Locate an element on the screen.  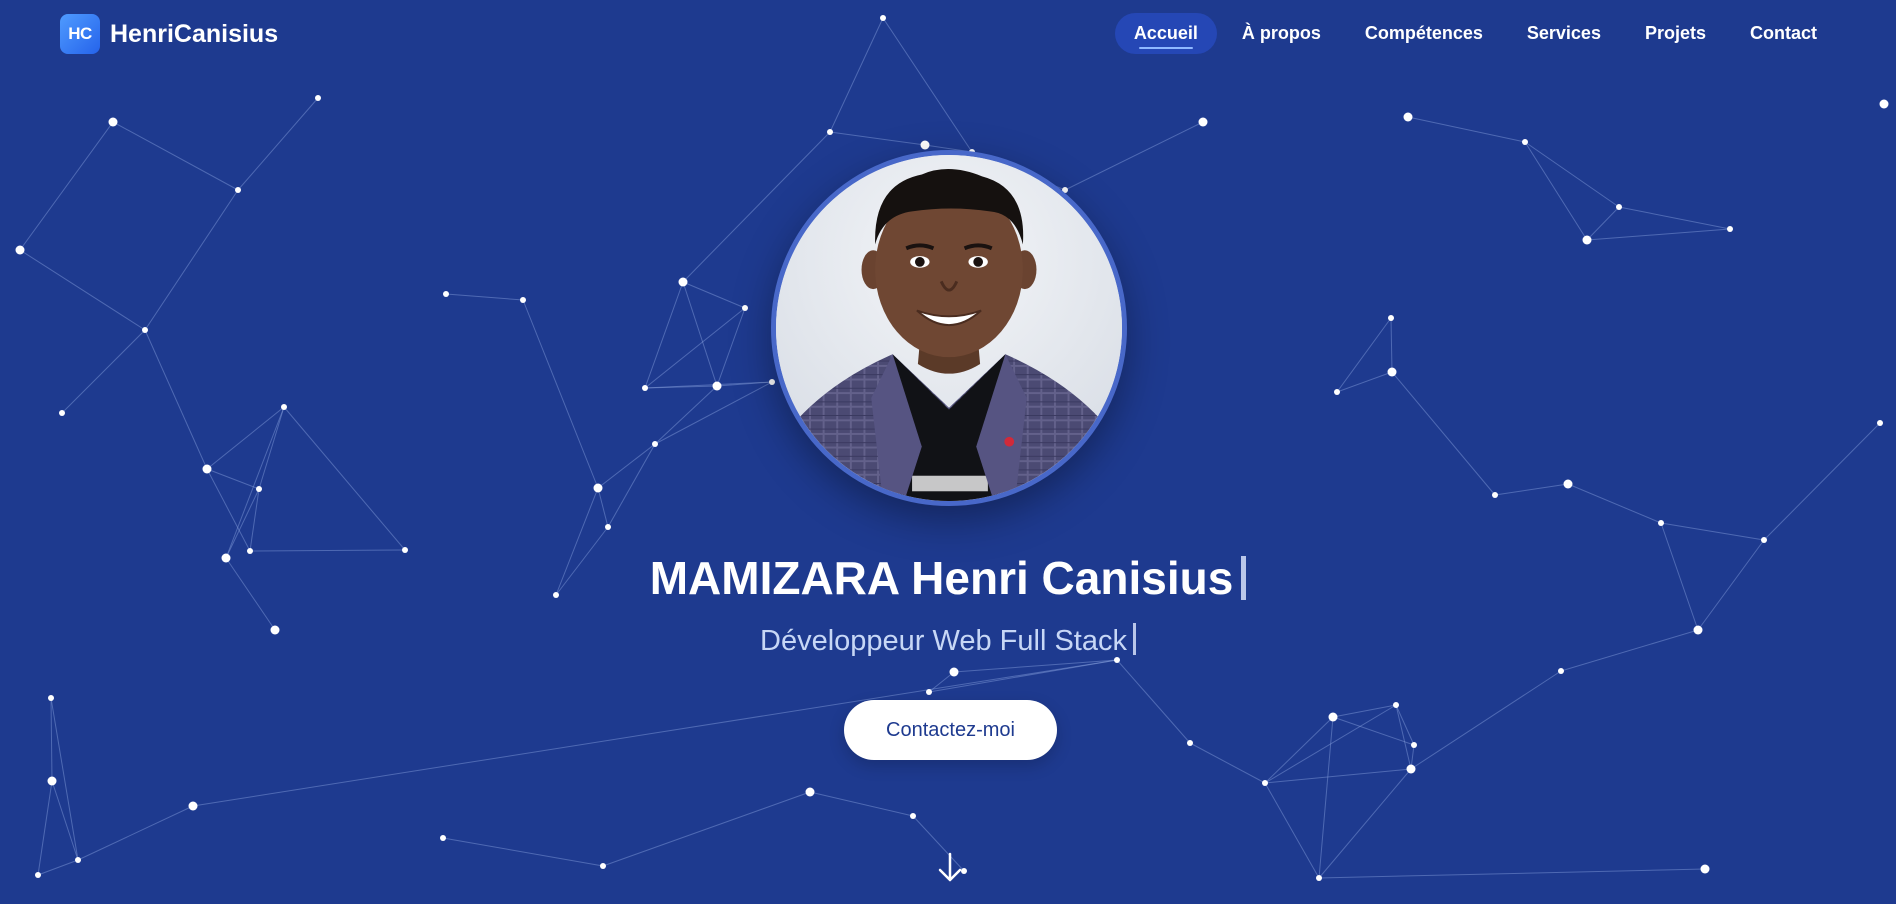
nav-item-a-propos: À propos is located at coordinates (1281, 33).